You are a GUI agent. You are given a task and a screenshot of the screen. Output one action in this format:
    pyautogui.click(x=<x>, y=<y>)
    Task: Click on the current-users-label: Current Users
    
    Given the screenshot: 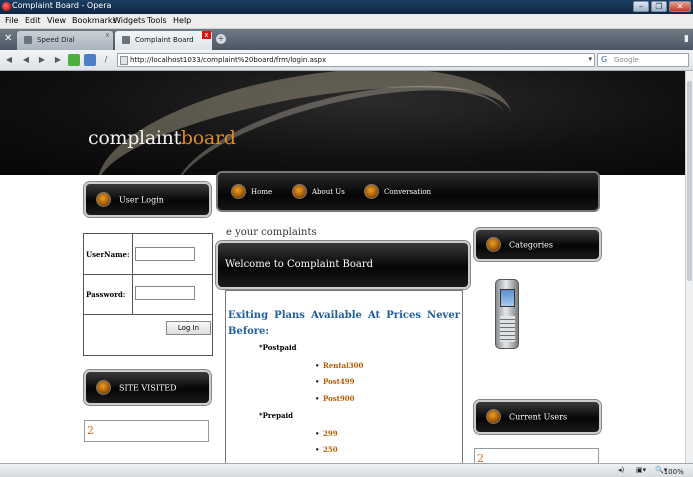 What is the action you would take?
    pyautogui.click(x=538, y=417)
    